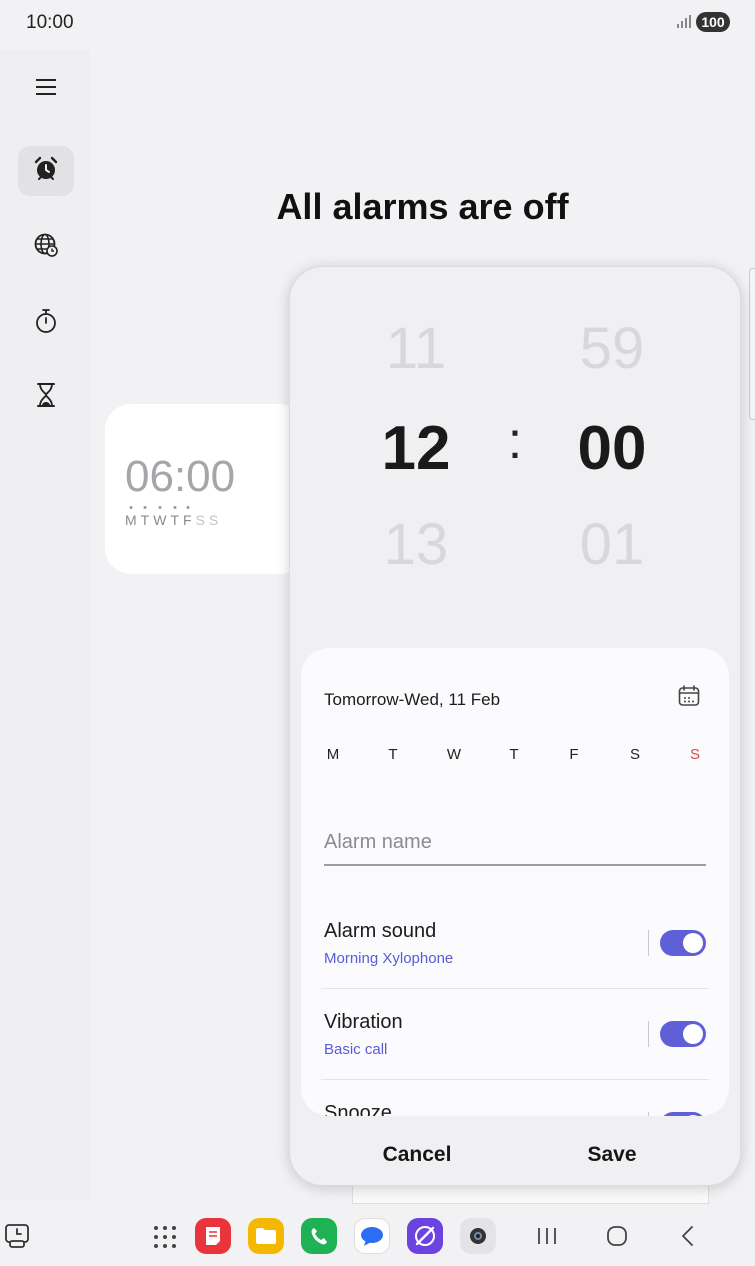 Image resolution: width=755 pixels, height=1266 pixels. Describe the element at coordinates (319, 1236) in the screenshot. I see `phone-app-icon` at that location.